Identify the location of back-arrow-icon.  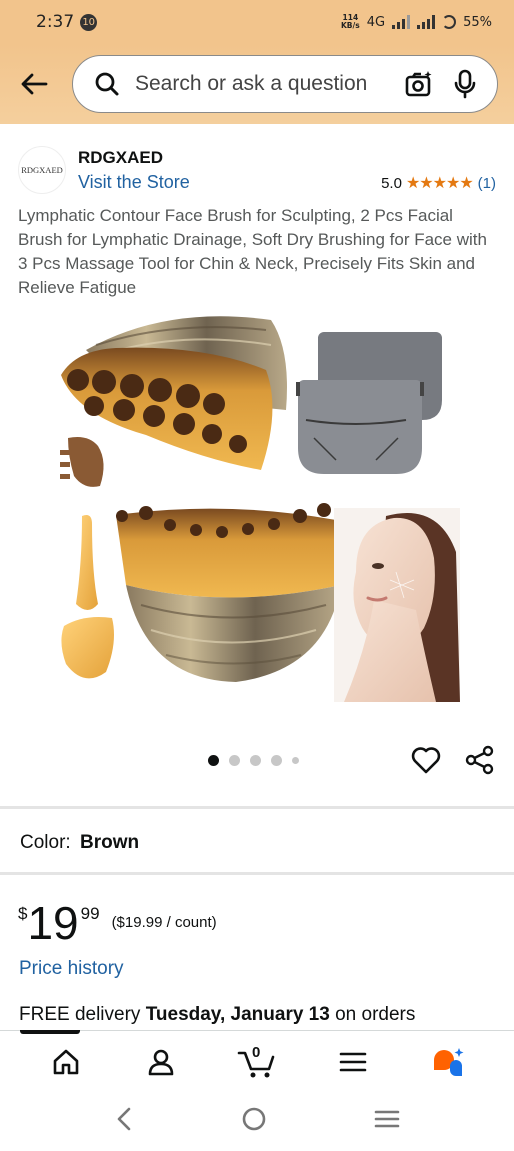
(34, 84).